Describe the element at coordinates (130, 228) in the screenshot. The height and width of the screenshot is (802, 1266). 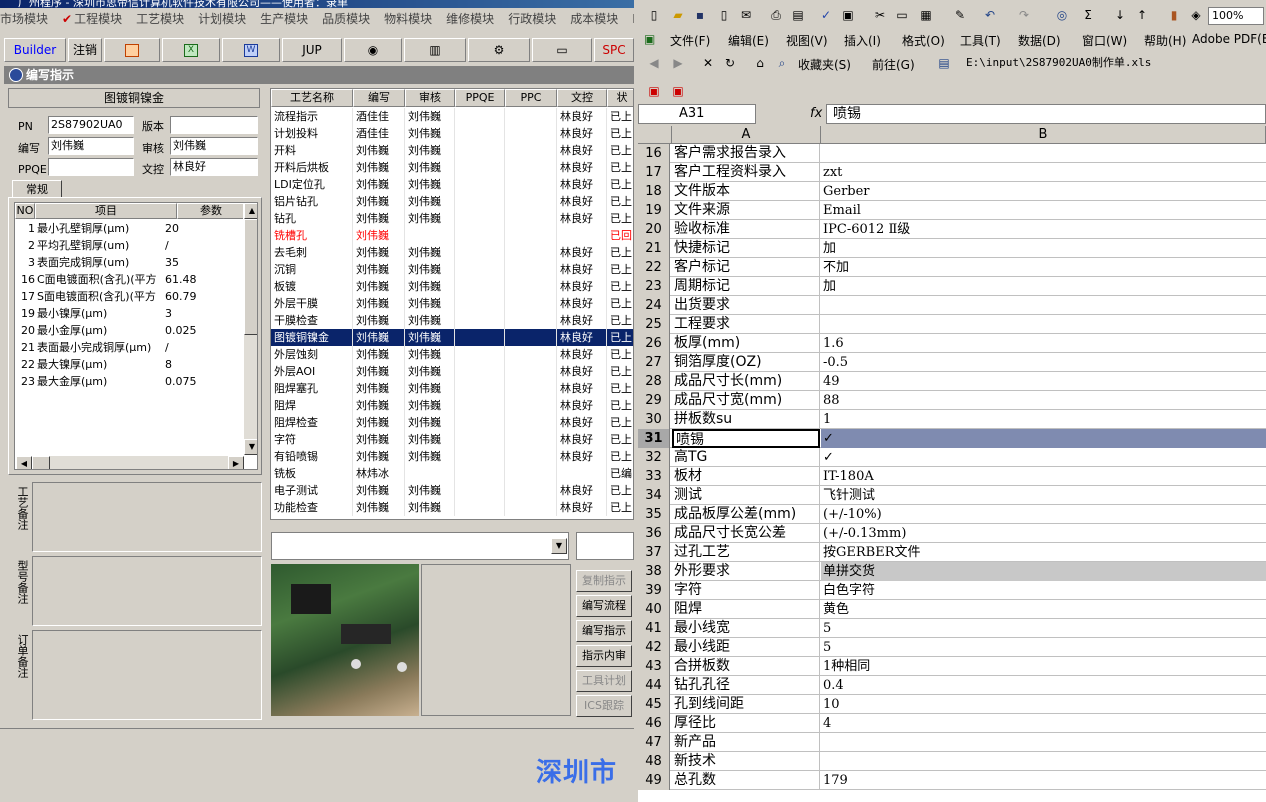
I see `param-row: 1 最小孔壁铜厚(μm) 20` at that location.